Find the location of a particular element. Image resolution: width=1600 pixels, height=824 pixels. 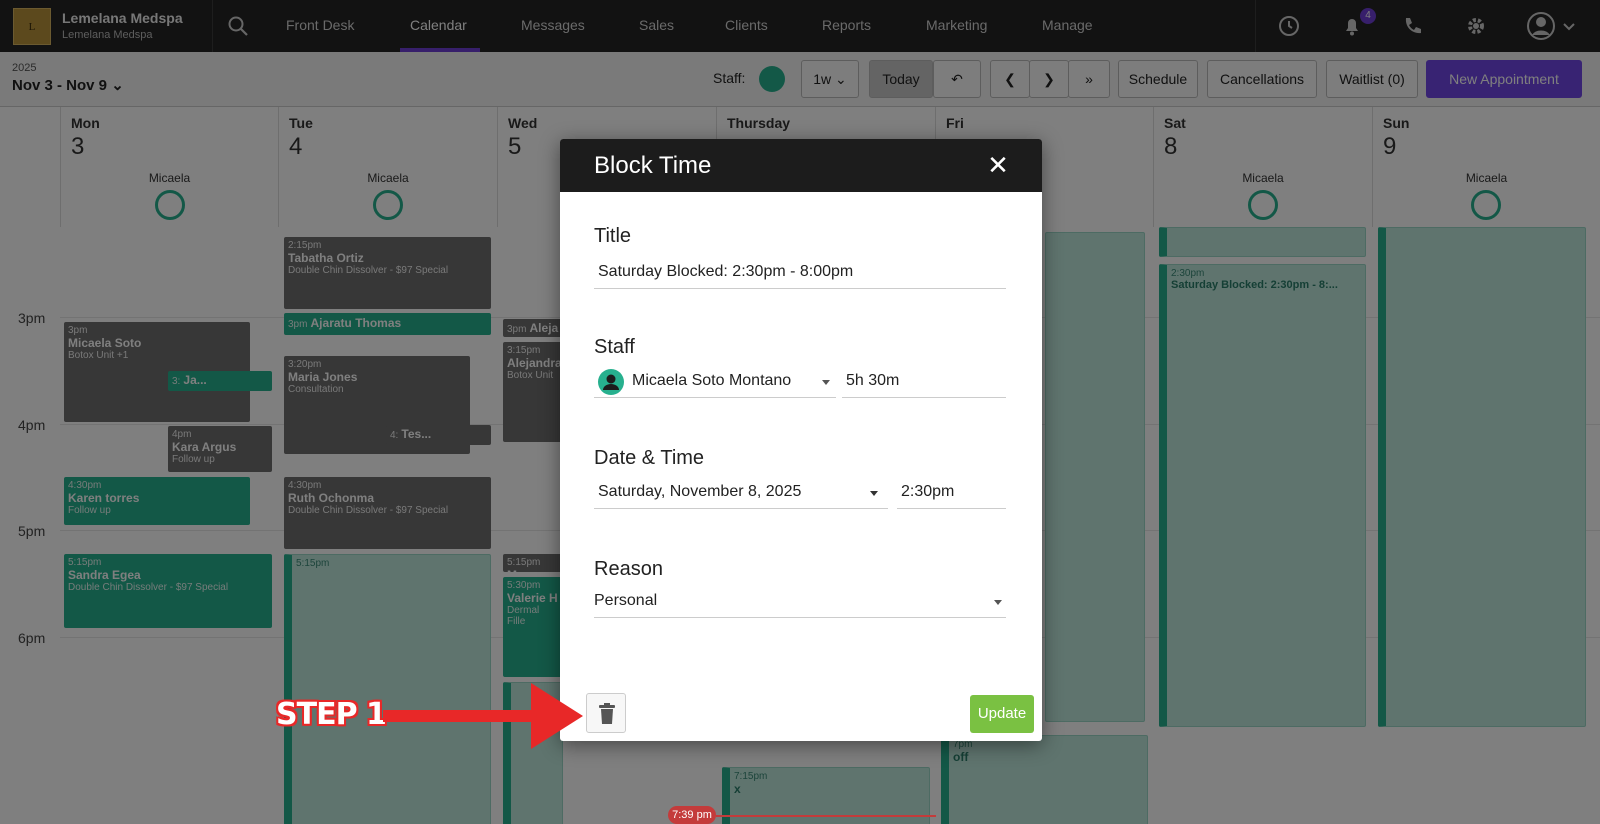

reason-label: Reason is located at coordinates (628, 569).